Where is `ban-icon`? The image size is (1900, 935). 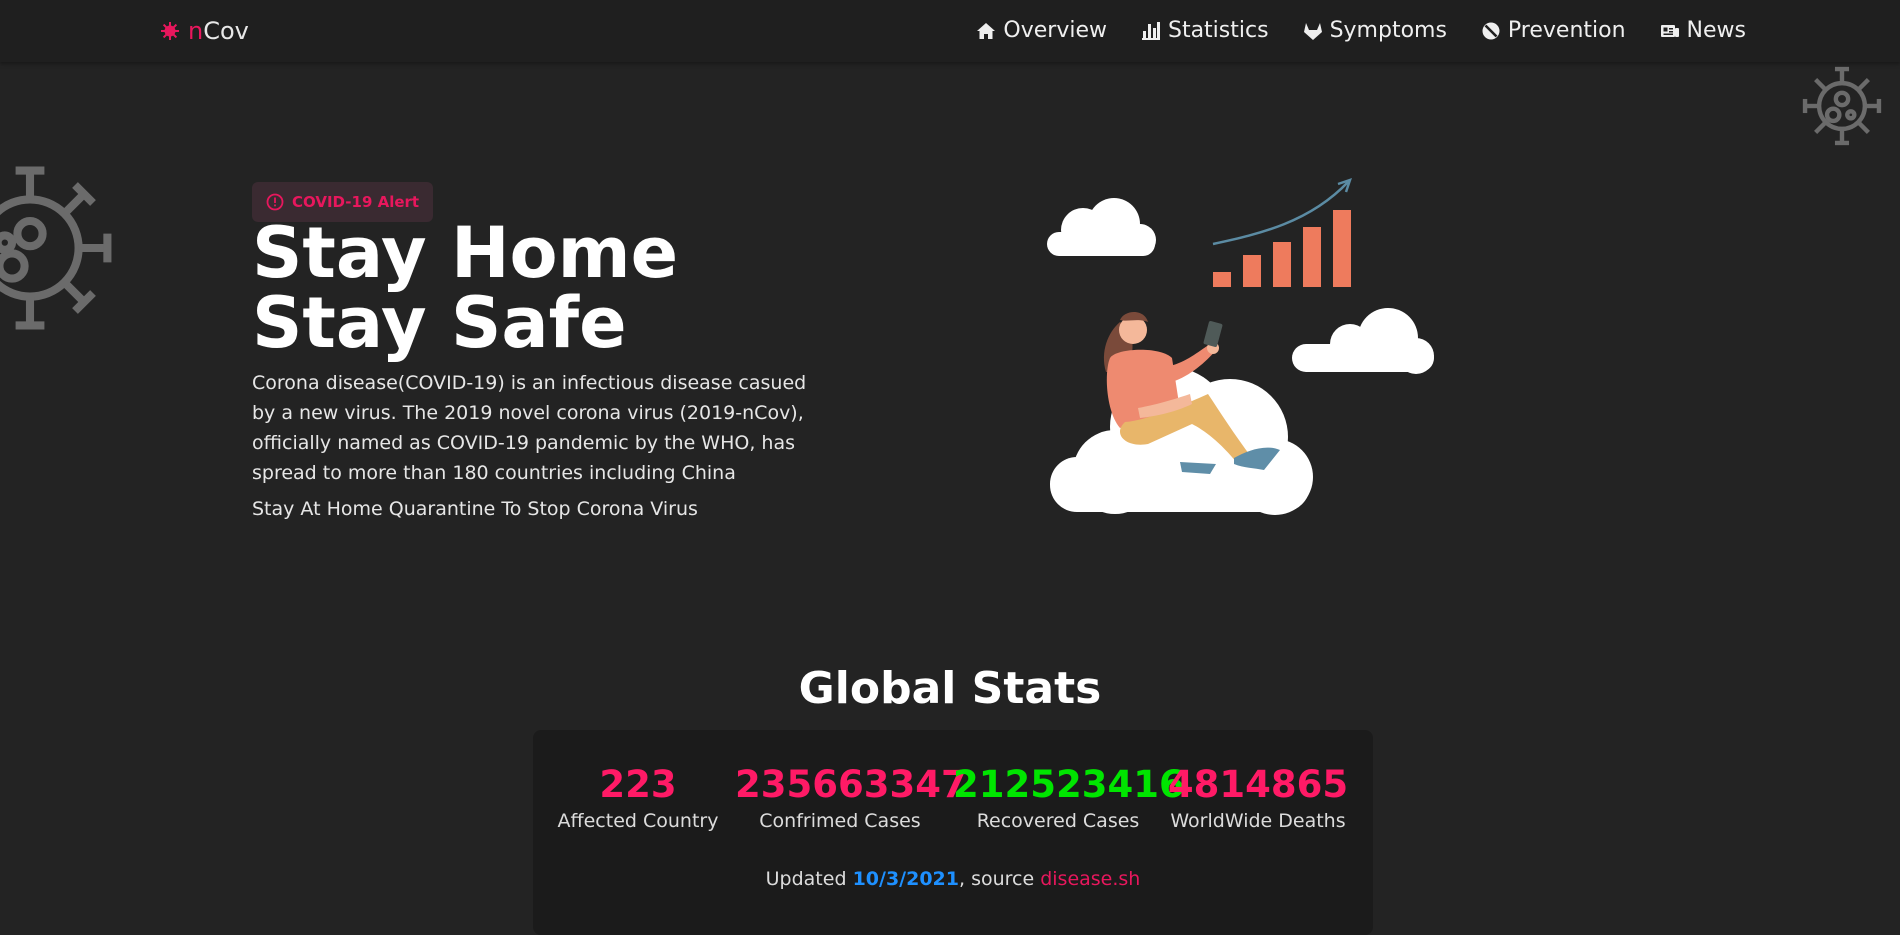 ban-icon is located at coordinates (1491, 30).